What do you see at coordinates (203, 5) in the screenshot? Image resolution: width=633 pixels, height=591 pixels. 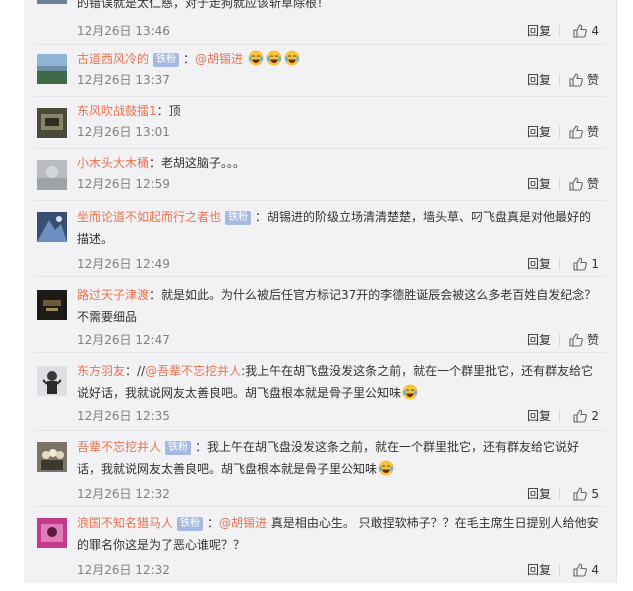 I see `comment-content: 的错误就是太仁慈，对于走狗就应该斩草除根！` at bounding box center [203, 5].